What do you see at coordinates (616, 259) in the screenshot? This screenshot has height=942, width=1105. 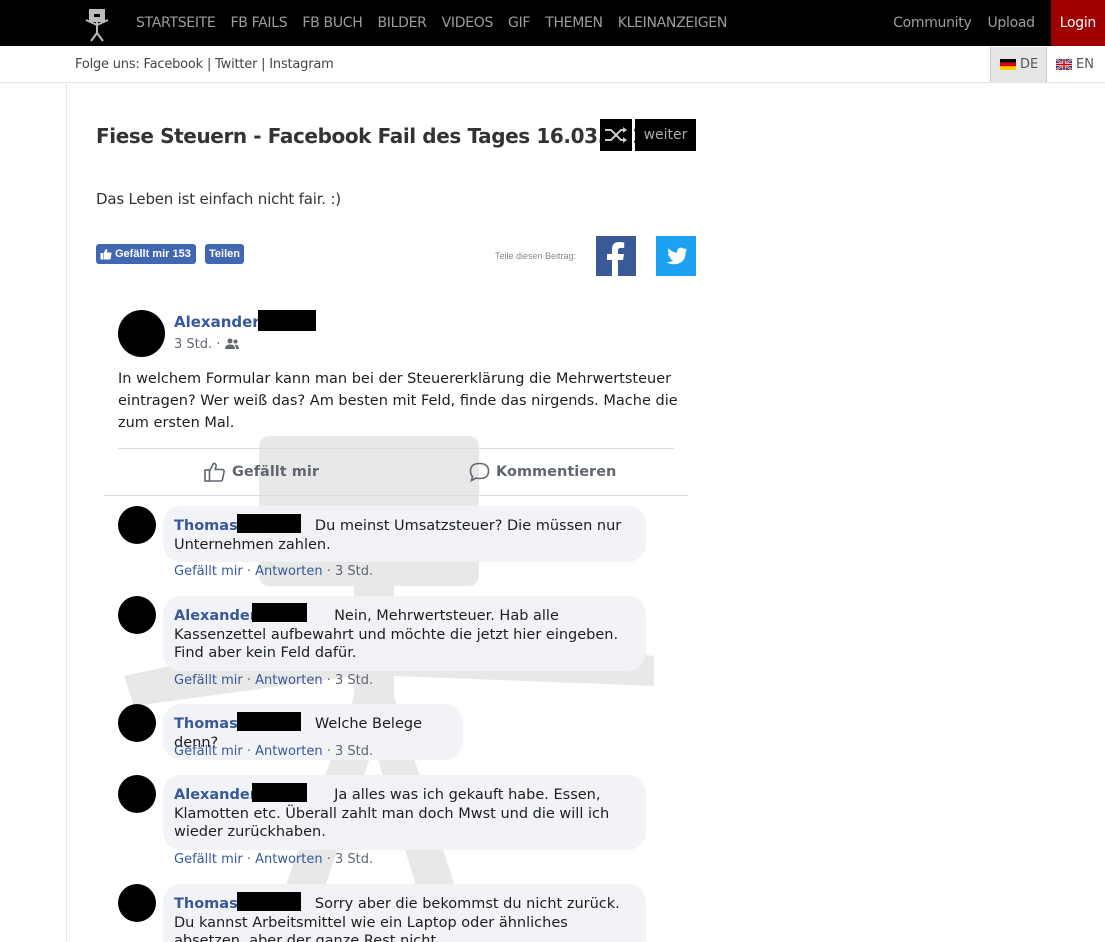 I see `facebook-icon` at bounding box center [616, 259].